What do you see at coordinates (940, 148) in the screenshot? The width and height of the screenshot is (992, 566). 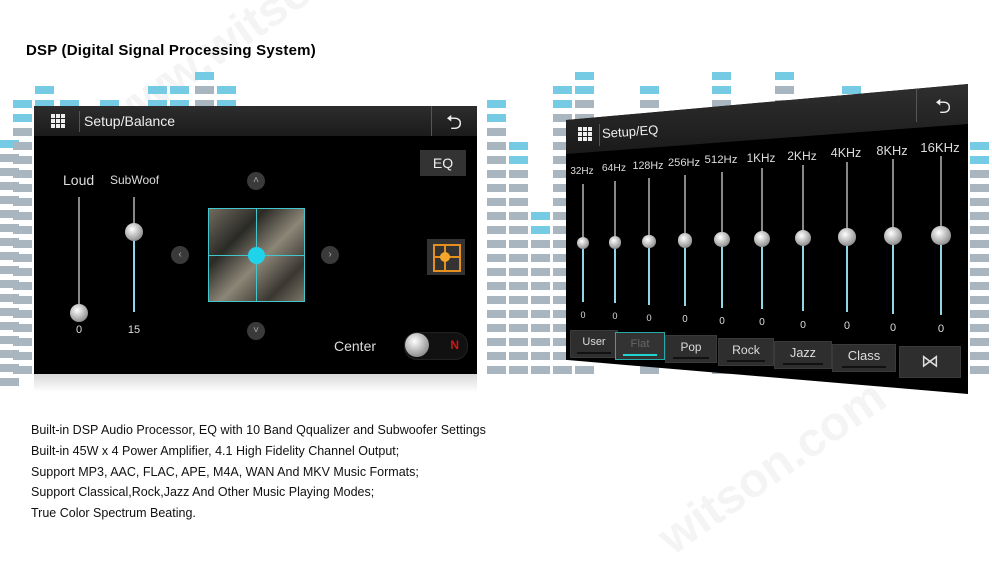 I see `eq-band-label: 16KHz` at bounding box center [940, 148].